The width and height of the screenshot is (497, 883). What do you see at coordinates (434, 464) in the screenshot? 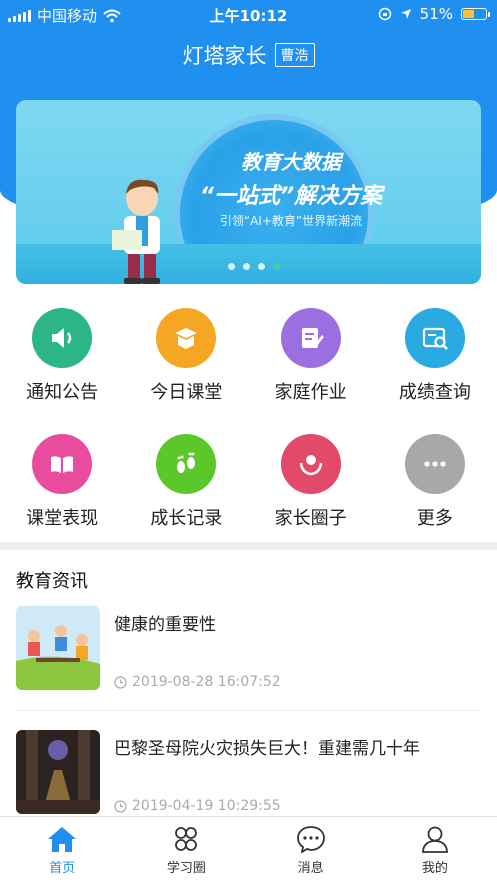
I see `more-icon` at bounding box center [434, 464].